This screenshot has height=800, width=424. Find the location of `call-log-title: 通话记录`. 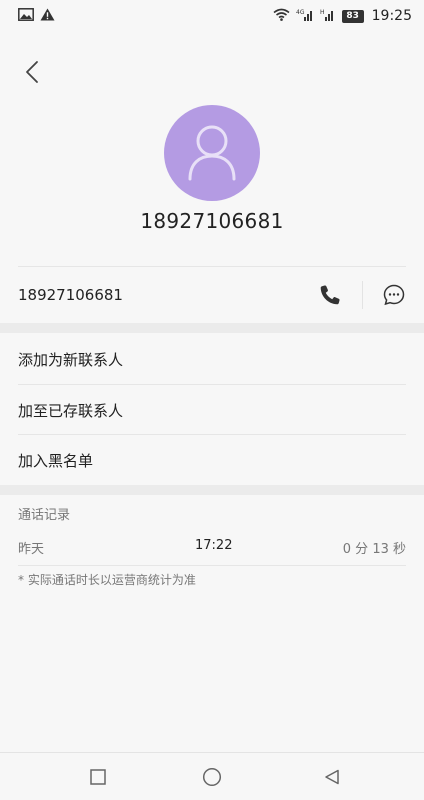

call-log-title: 通话记录 is located at coordinates (44, 515).